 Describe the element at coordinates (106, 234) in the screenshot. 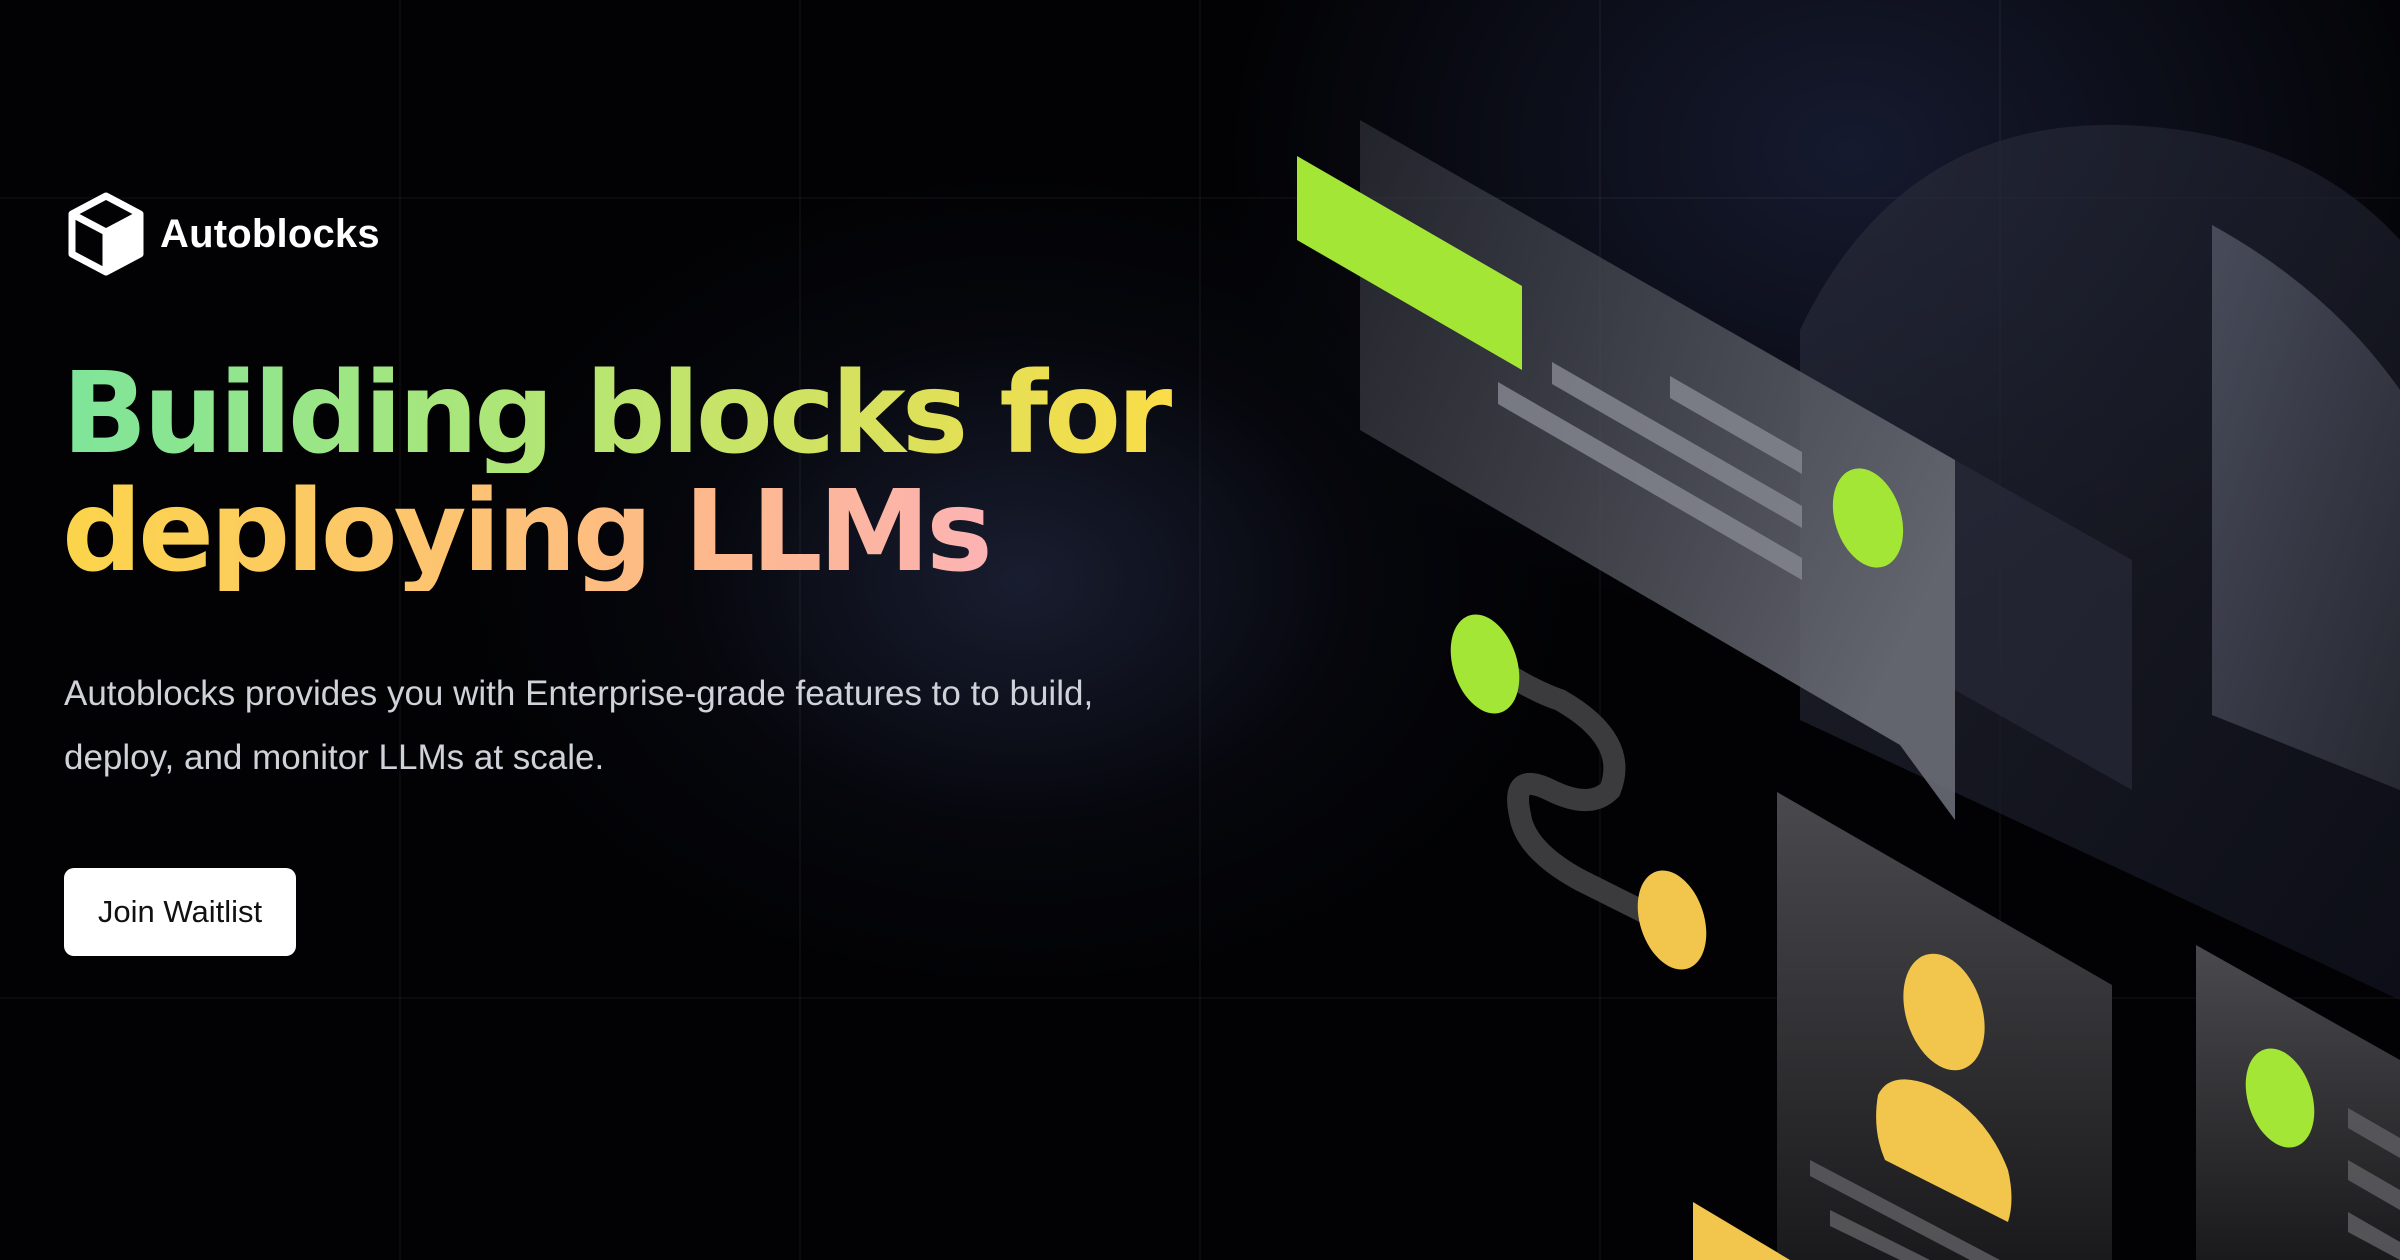

I see `cube-icon` at that location.